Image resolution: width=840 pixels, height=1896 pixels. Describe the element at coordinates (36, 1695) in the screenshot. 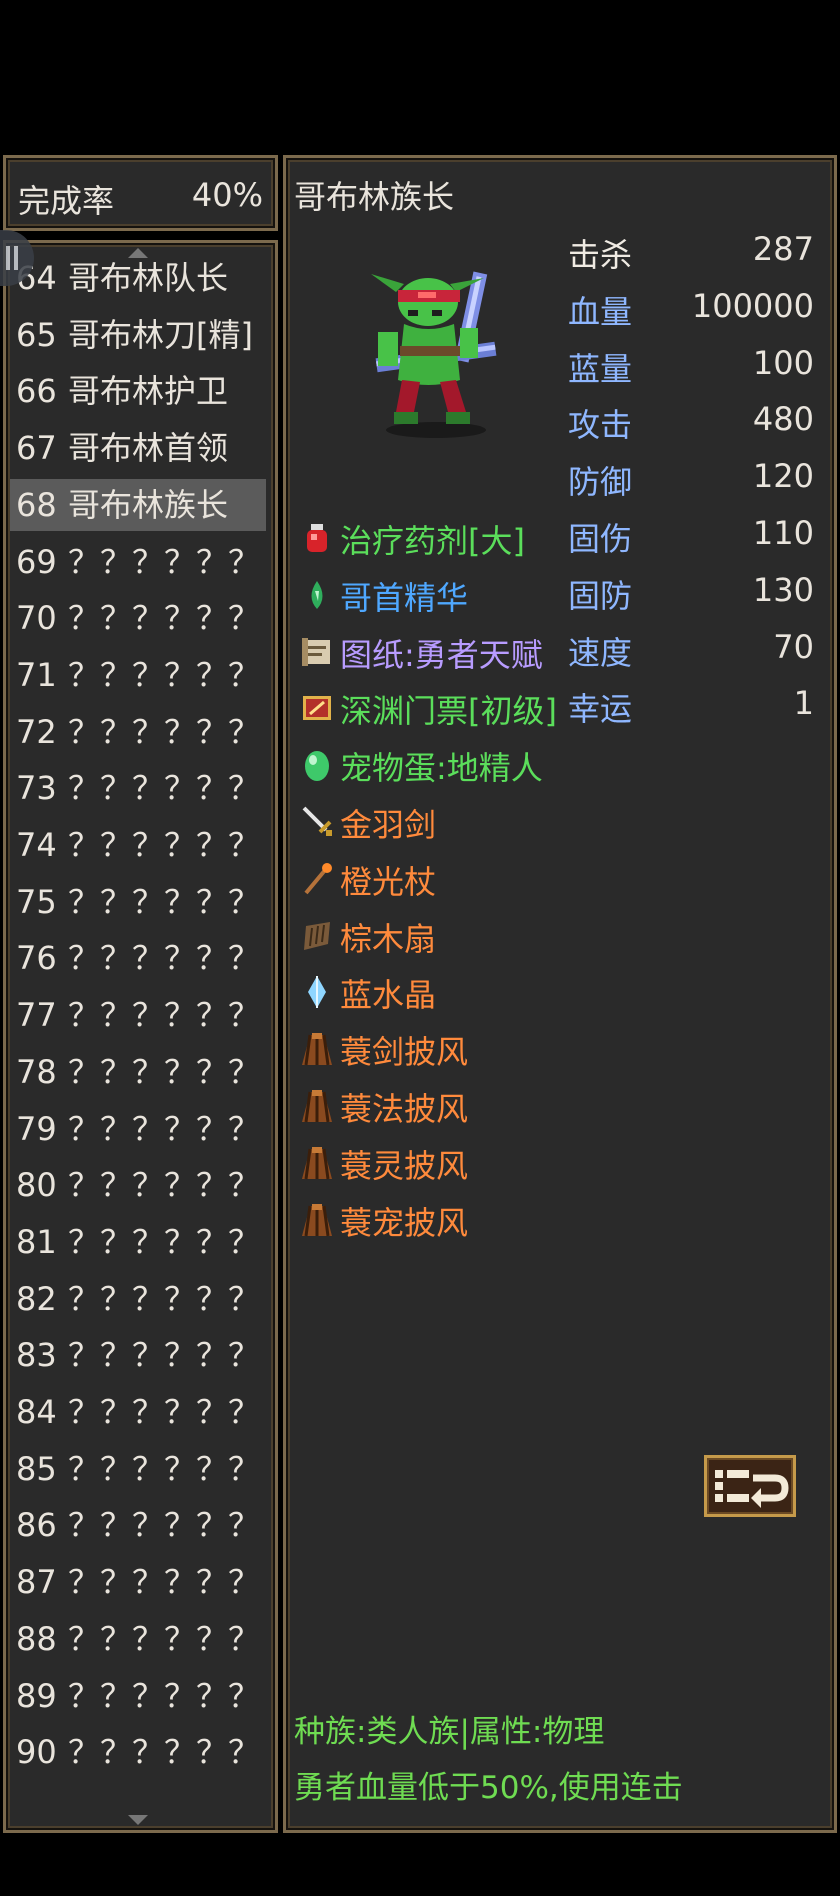

I see `monster-number: 89` at that location.